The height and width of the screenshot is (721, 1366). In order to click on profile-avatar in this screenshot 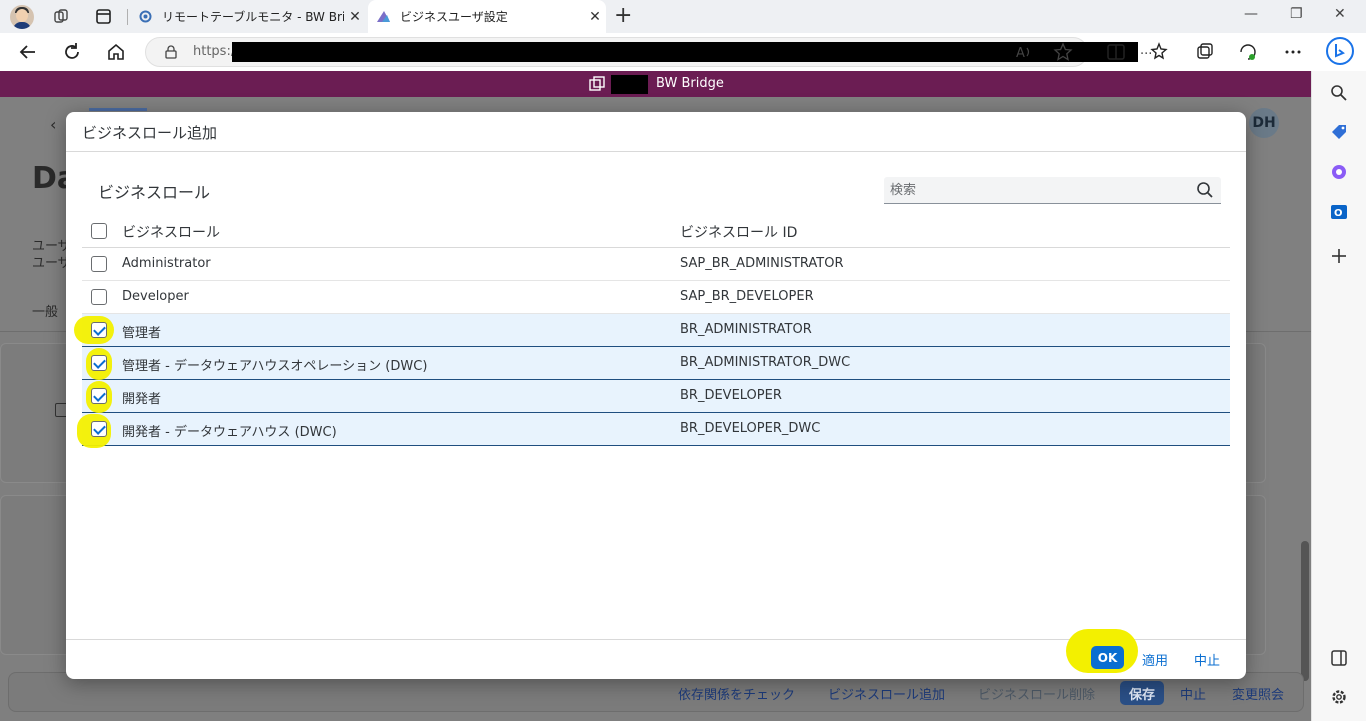, I will do `click(22, 17)`.